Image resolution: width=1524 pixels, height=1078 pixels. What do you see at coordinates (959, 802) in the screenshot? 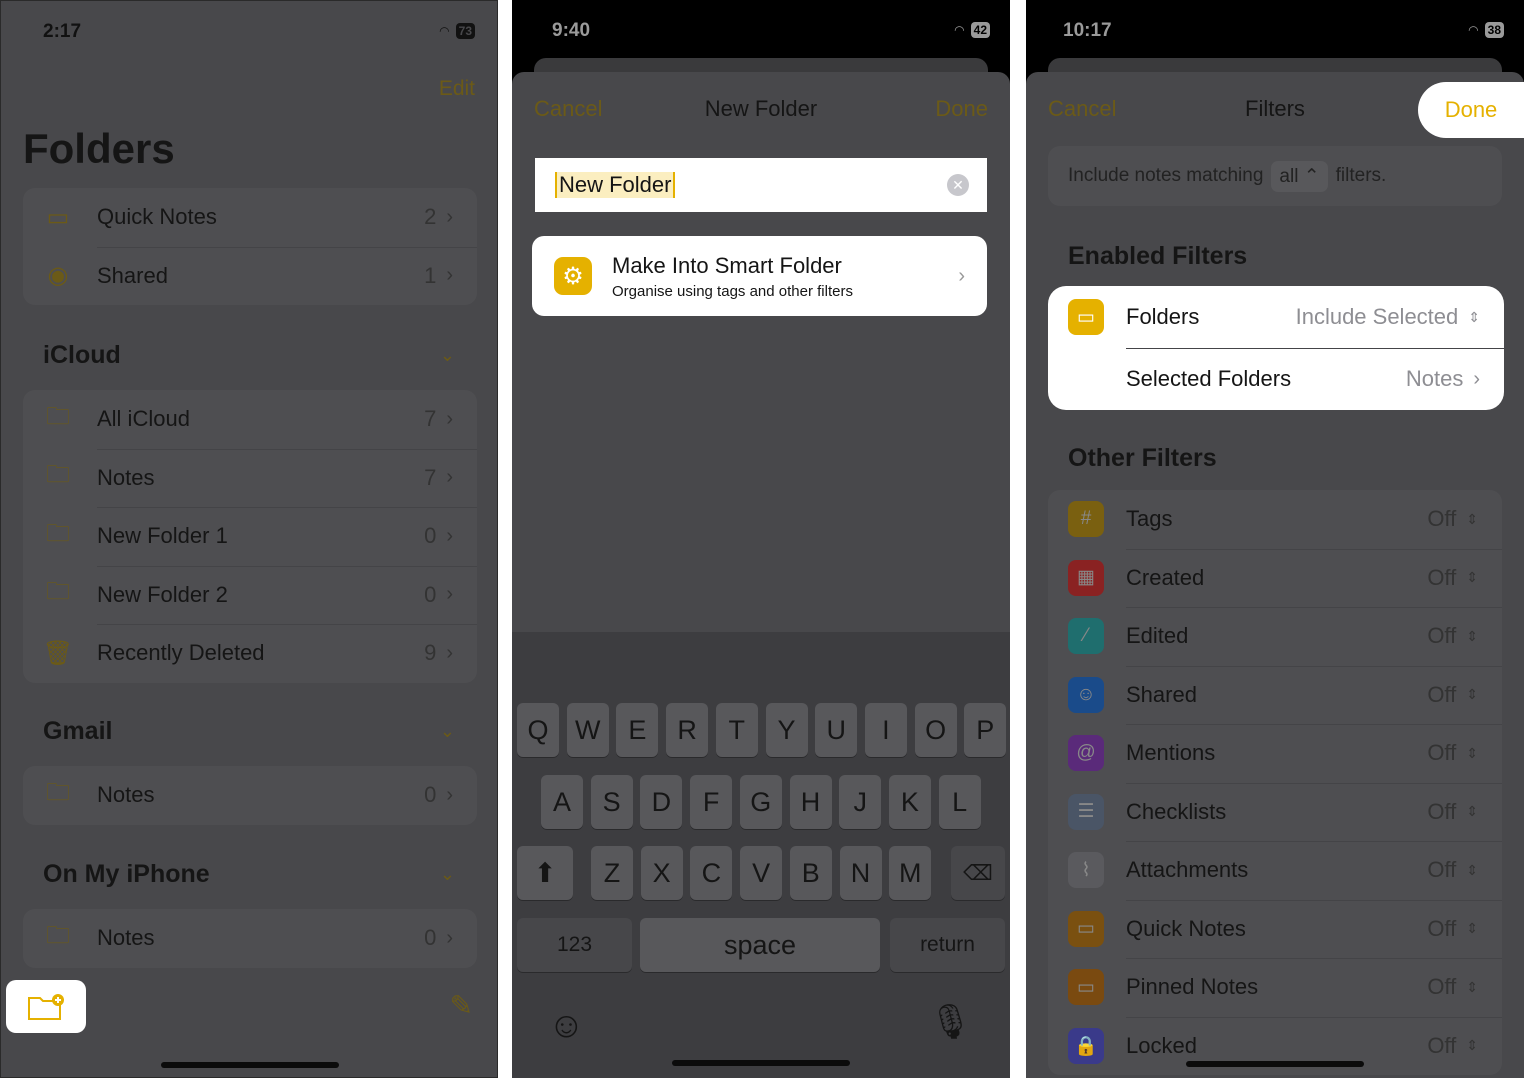
I see `key-l: L` at bounding box center [959, 802].